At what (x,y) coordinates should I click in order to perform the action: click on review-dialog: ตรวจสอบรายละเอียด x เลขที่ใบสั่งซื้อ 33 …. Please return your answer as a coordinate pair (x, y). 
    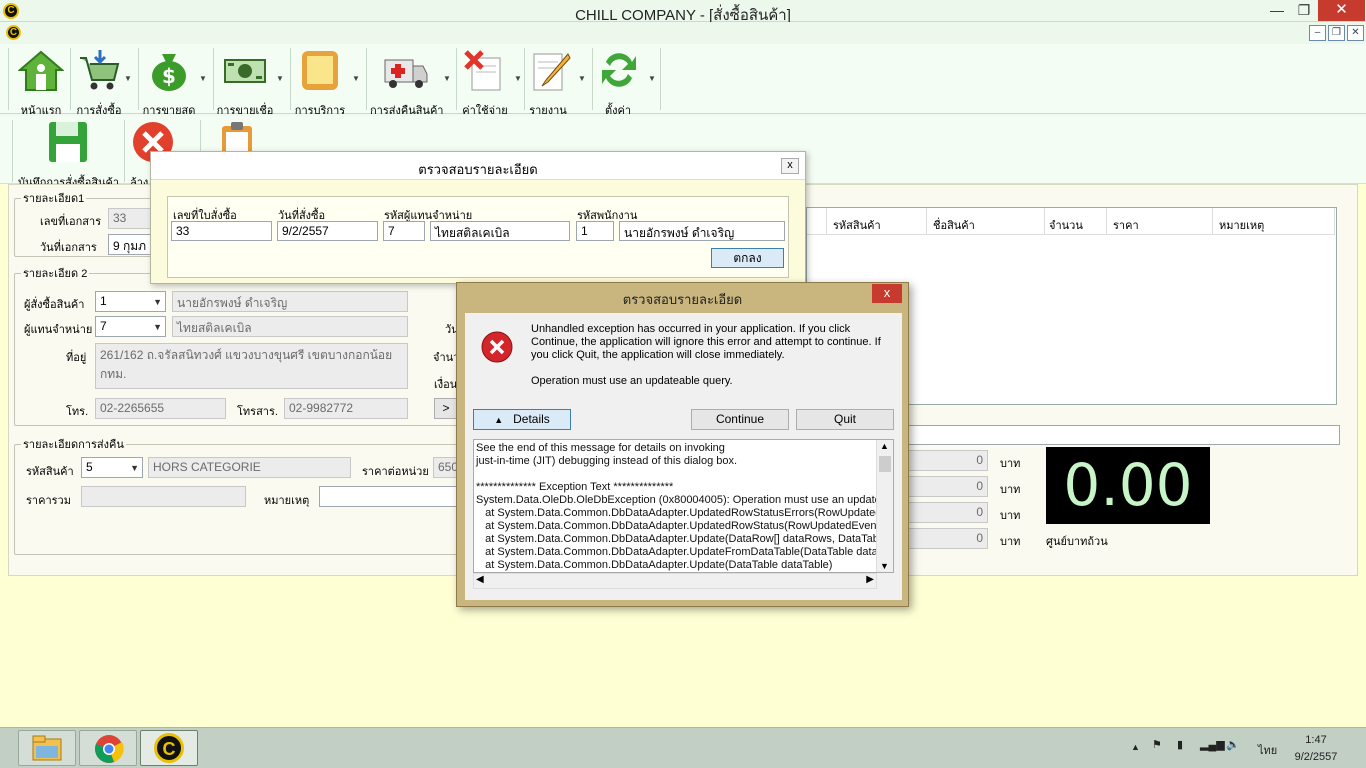
    Looking at the image, I should click on (478, 217).